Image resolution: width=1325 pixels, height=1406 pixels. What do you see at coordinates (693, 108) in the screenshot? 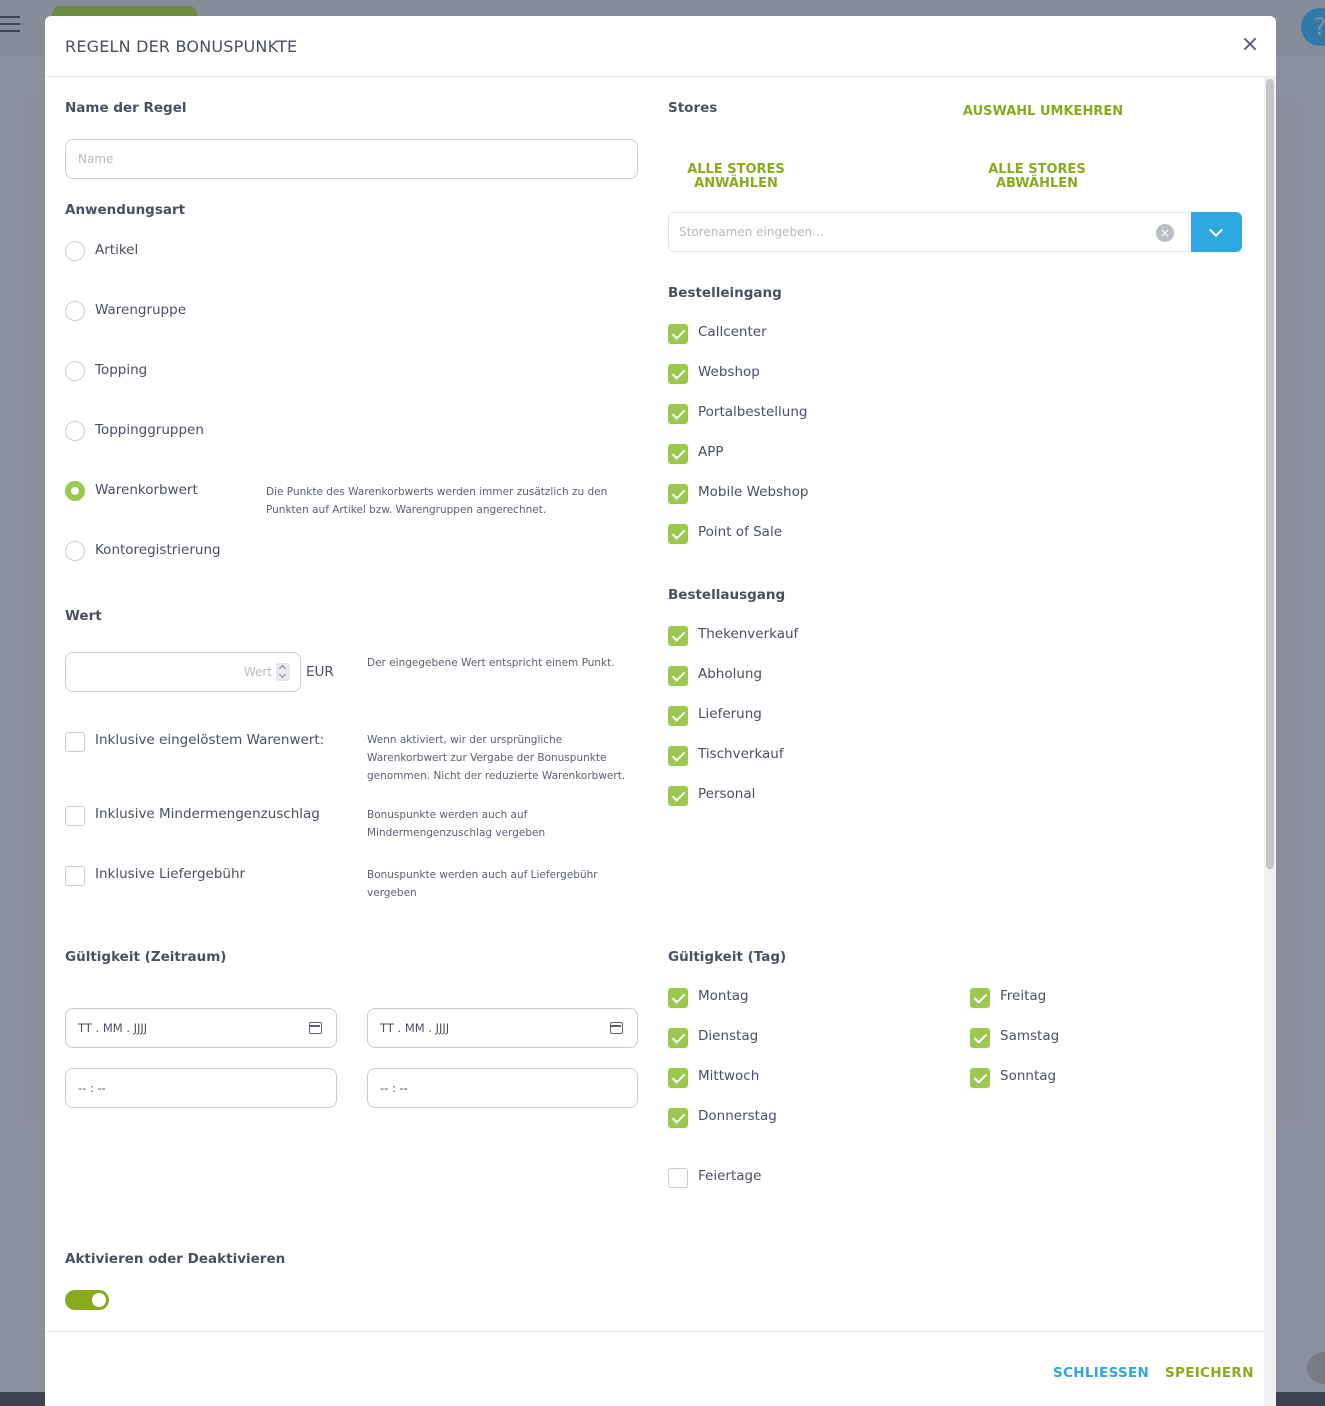
I see `stores-label: Stores` at bounding box center [693, 108].